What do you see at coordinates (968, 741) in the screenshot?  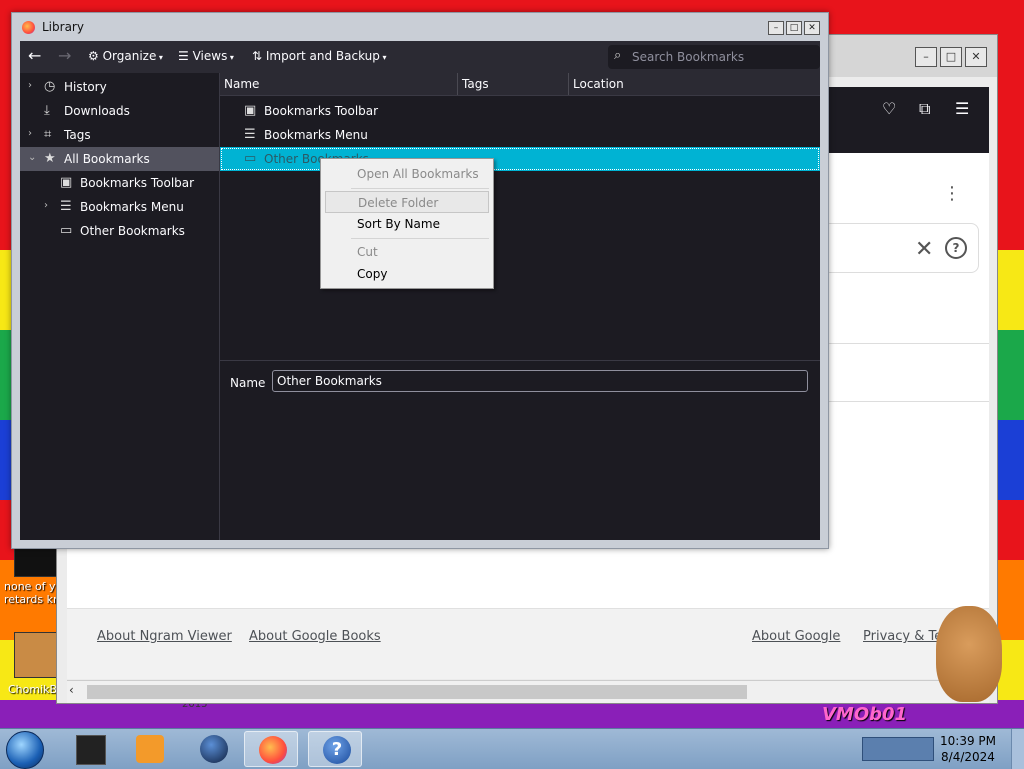 I see `clock-time: 10:39 PM` at bounding box center [968, 741].